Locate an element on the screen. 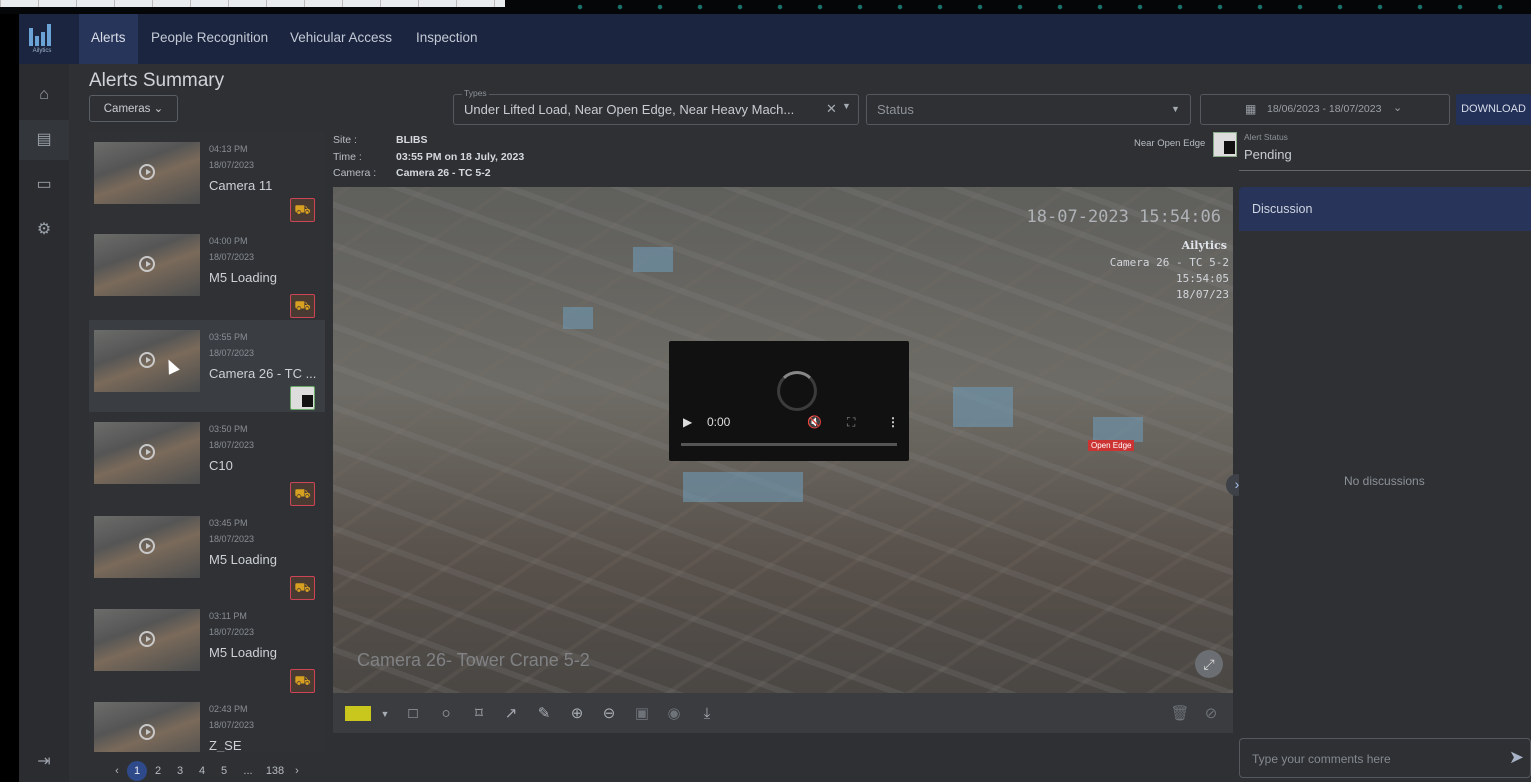 The height and width of the screenshot is (782, 1531). calendar-icon: ▦ is located at coordinates (1251, 109).